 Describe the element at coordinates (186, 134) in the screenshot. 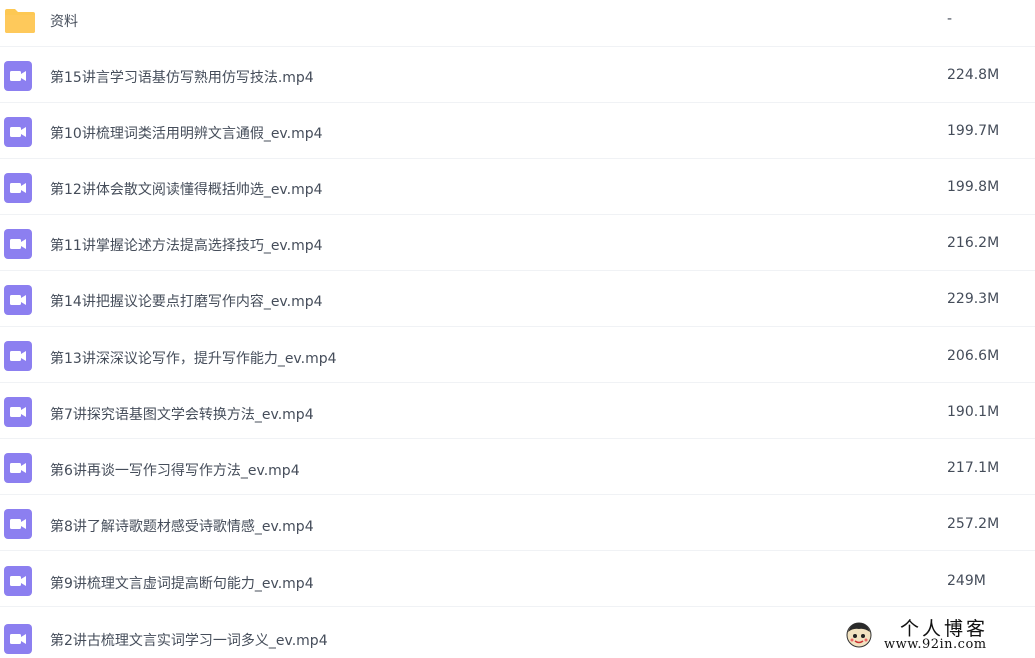

I see `file-name: 第10讲梳理词类活用明辨文言通假_ev.mp4` at that location.